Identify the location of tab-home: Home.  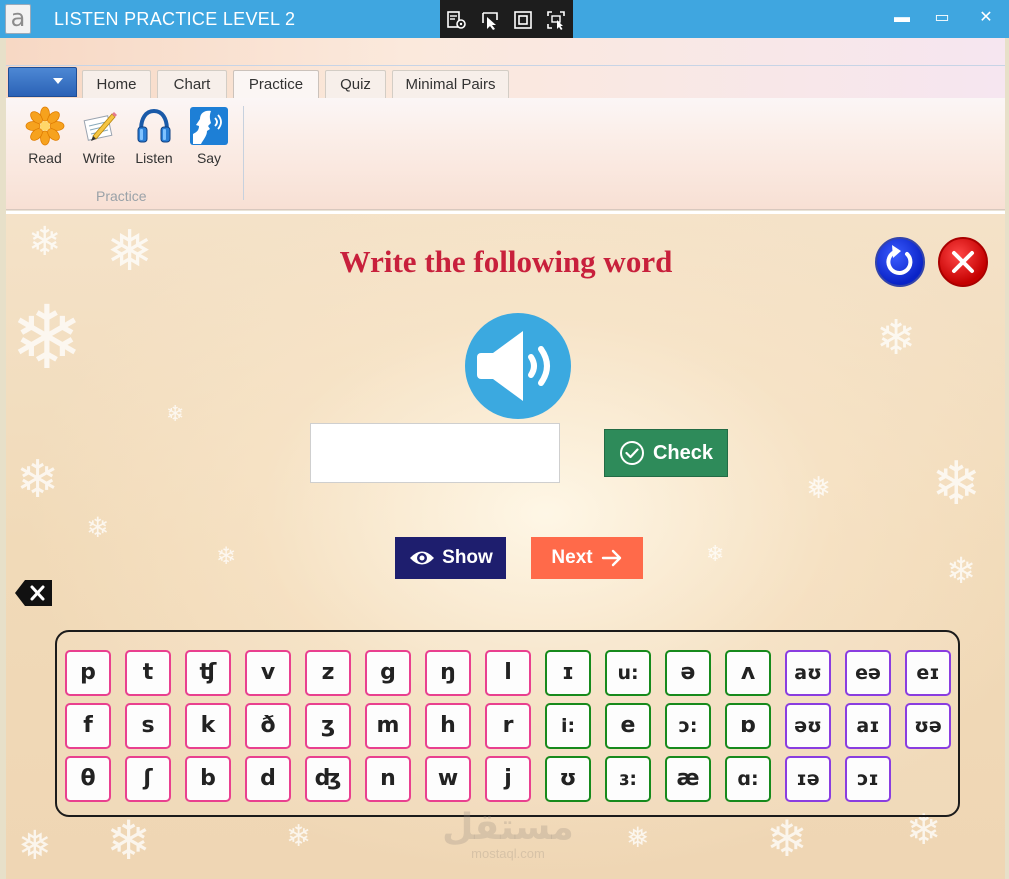
(116, 84).